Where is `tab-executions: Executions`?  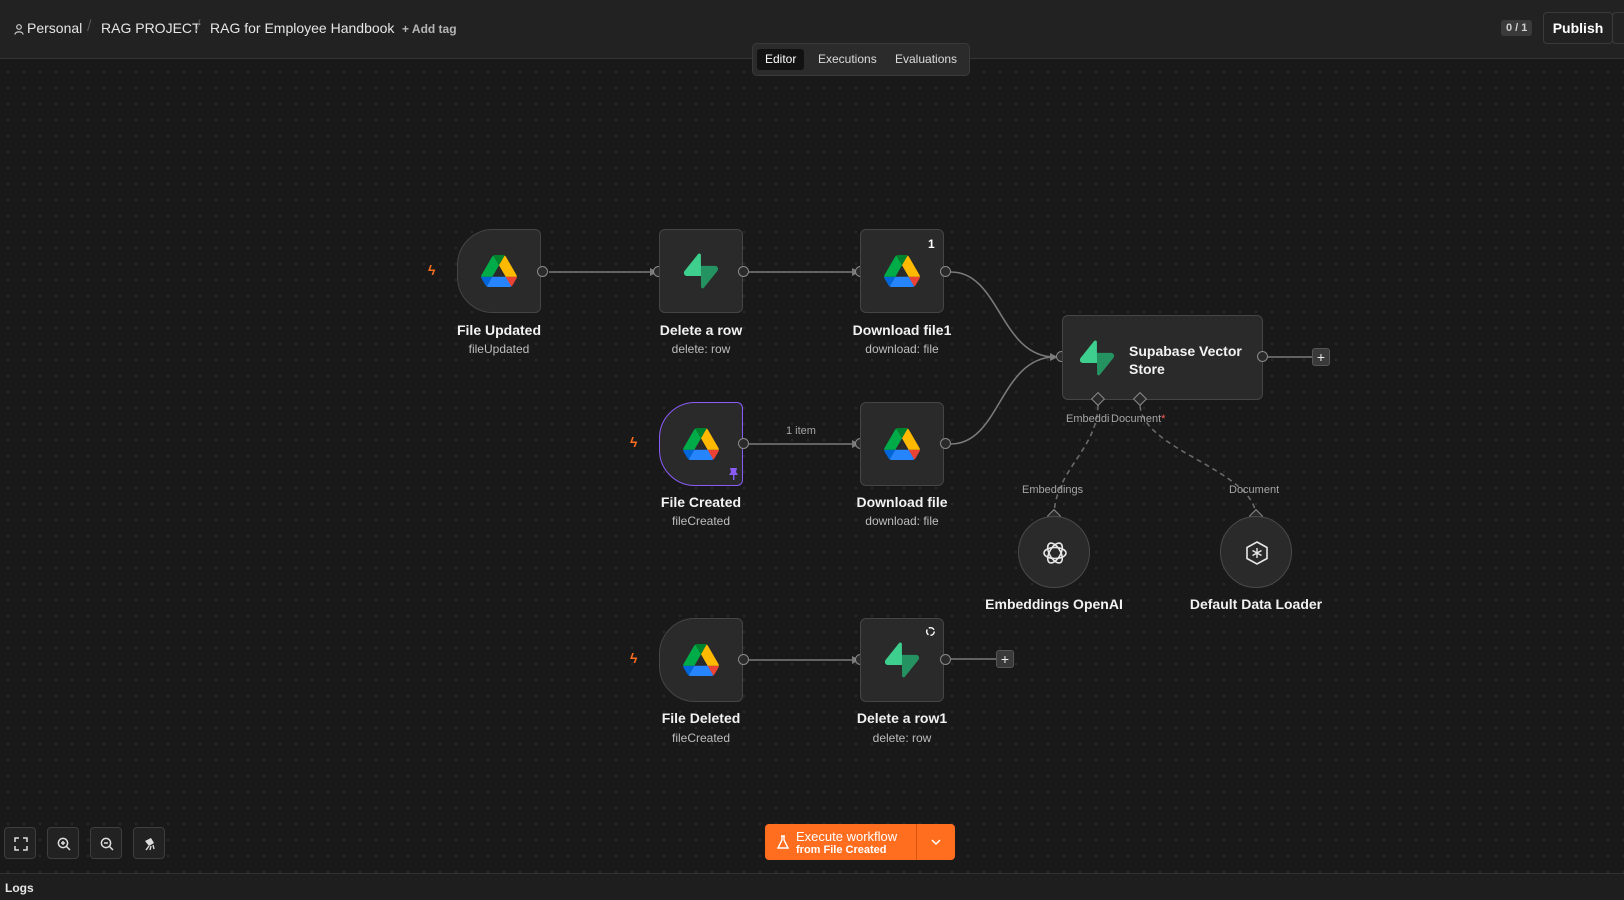 tab-executions: Executions is located at coordinates (847, 59).